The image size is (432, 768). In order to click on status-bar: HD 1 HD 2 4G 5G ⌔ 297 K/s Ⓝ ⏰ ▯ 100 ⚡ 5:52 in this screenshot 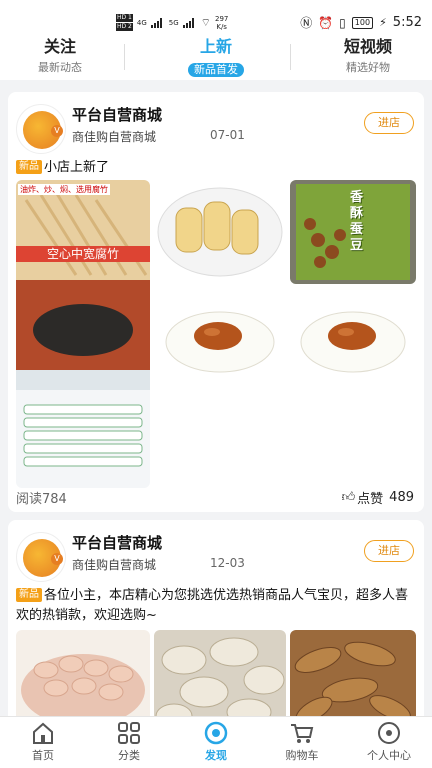, I will do `click(216, 18)`.